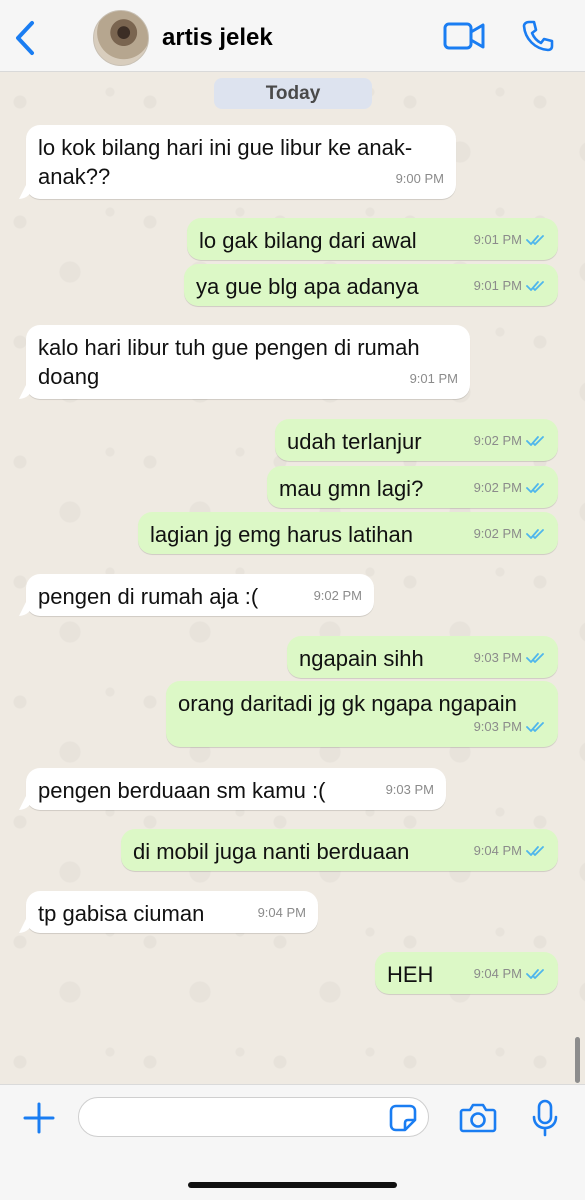  I want to click on phone-icon, so click(538, 36).